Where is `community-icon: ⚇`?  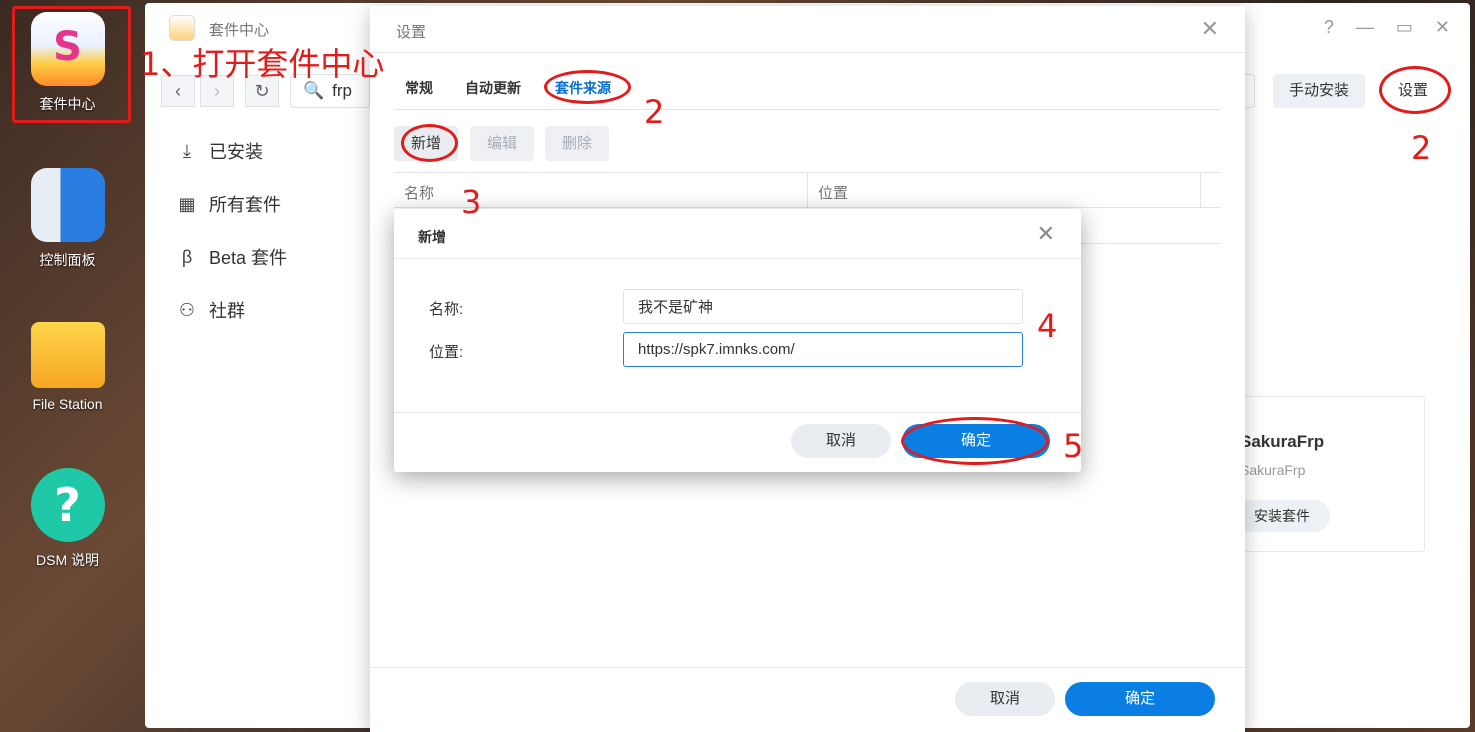
community-icon: ⚇ is located at coordinates (187, 309).